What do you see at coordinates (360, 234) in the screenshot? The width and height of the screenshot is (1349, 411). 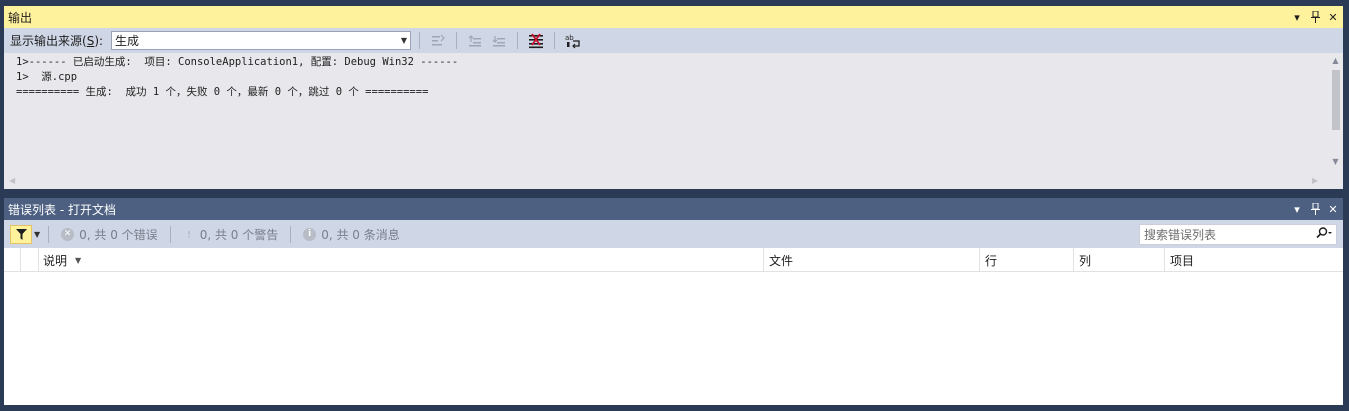 I see `messages-count-label: 0, 共 0 条消息` at bounding box center [360, 234].